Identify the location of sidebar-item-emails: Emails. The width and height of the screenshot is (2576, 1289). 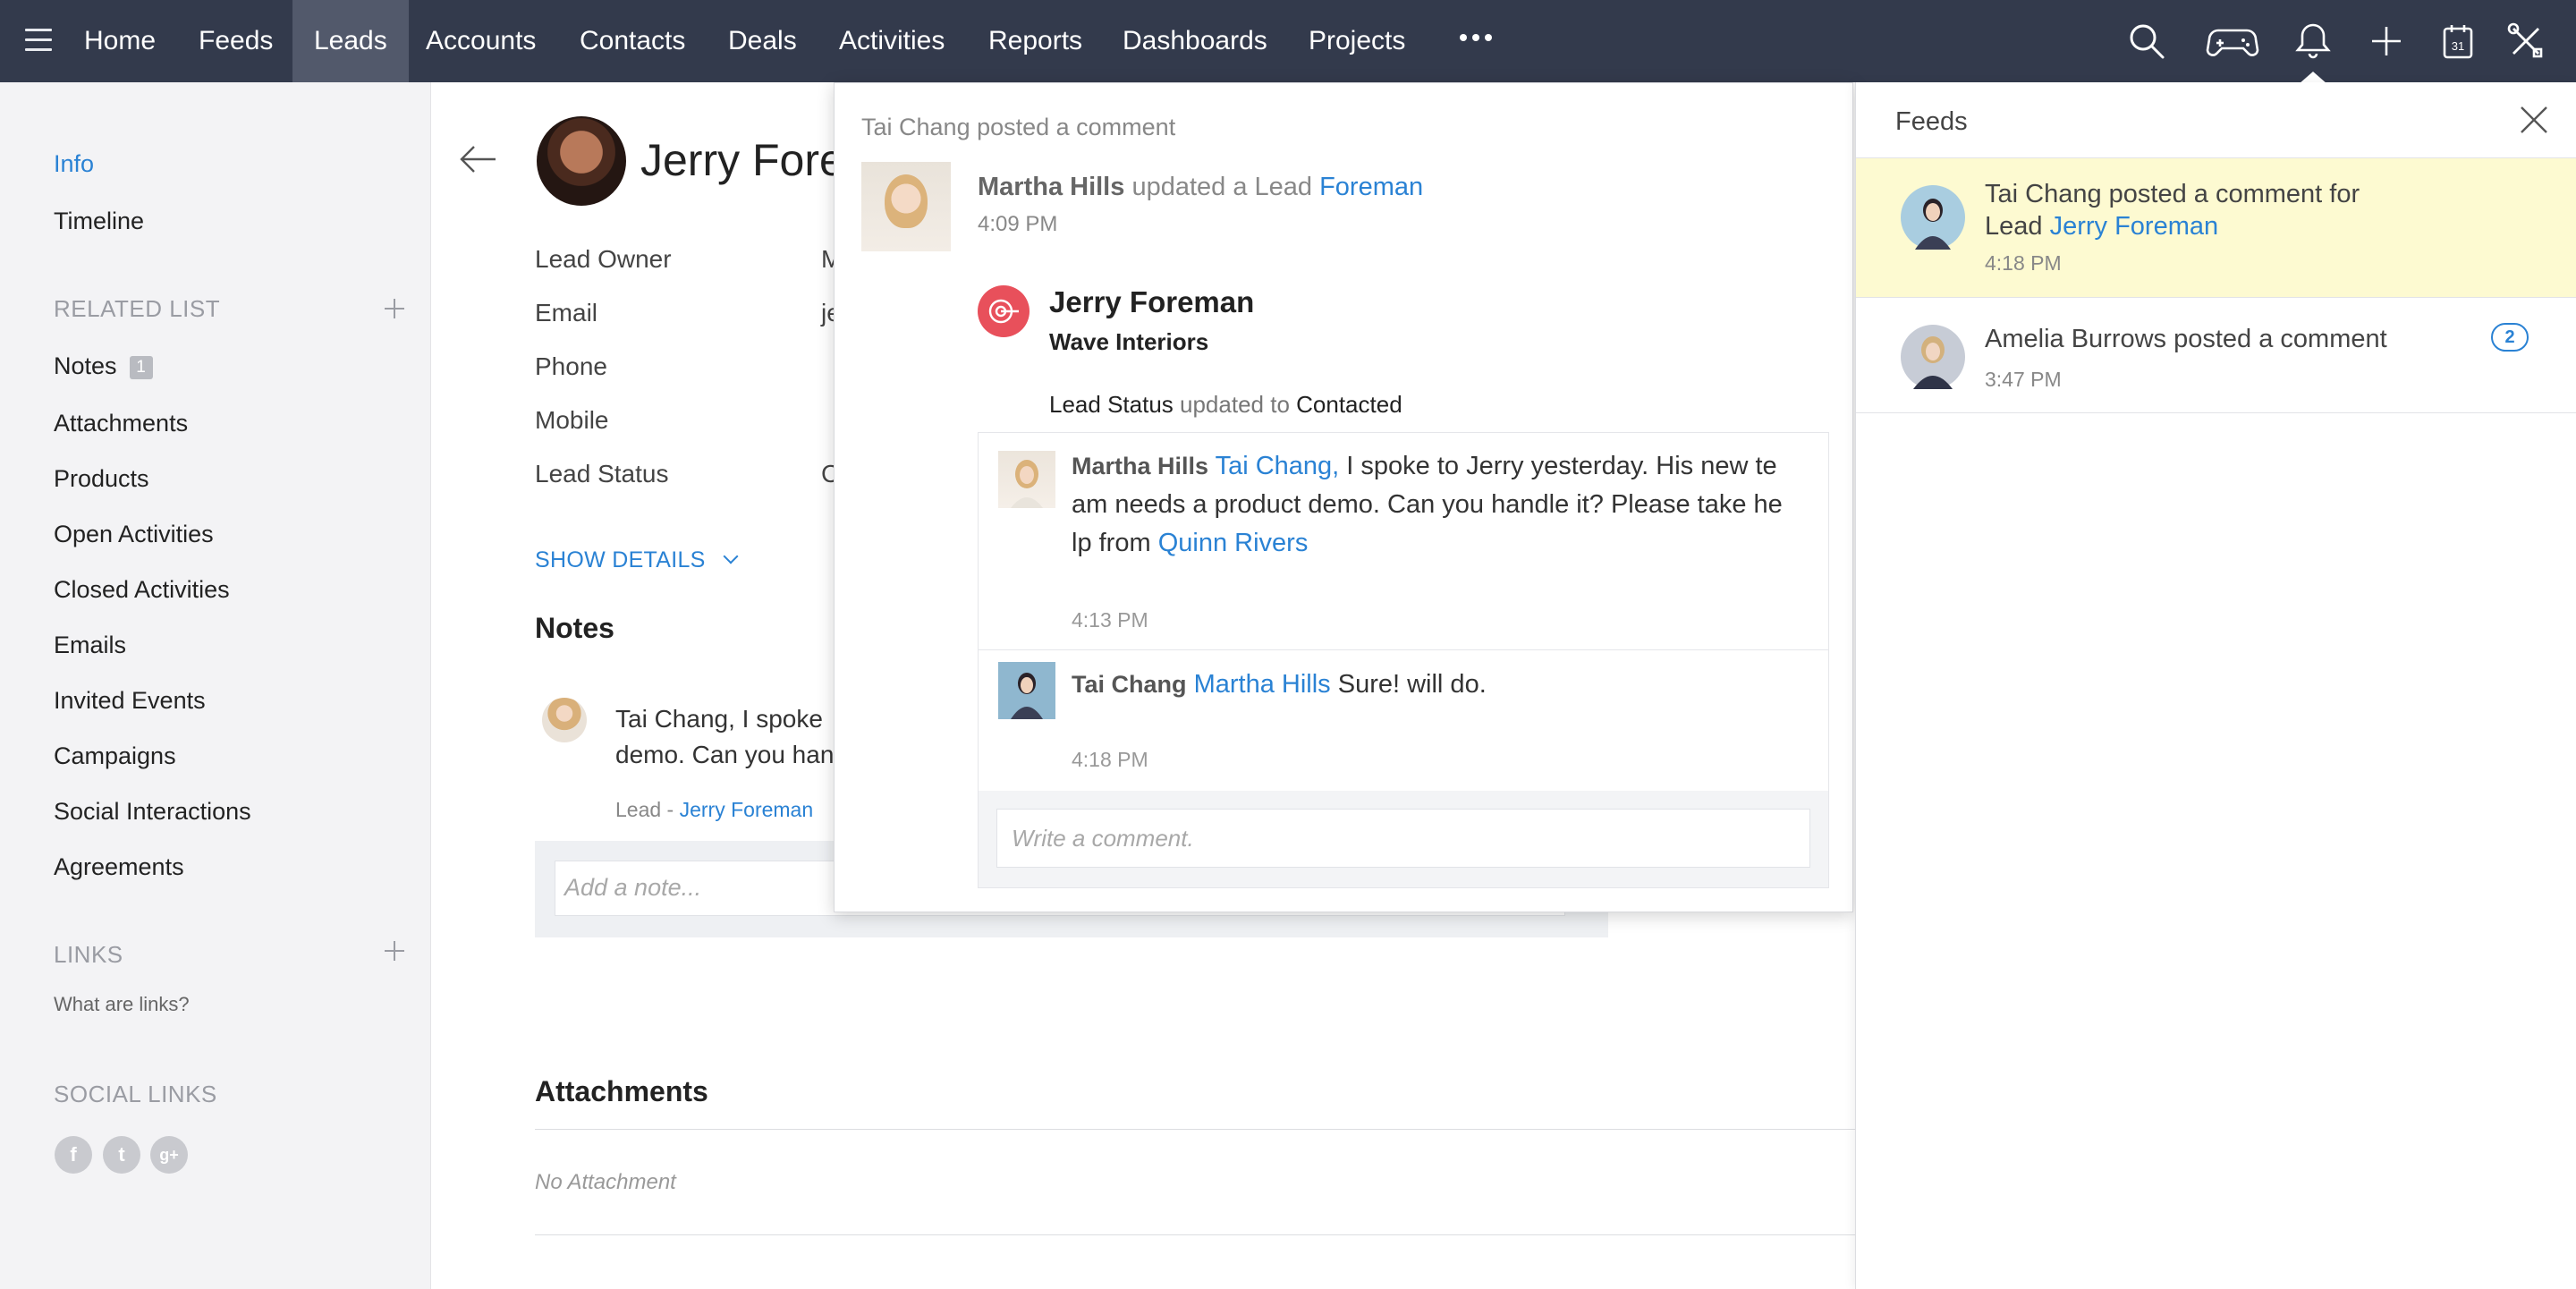
(90, 645).